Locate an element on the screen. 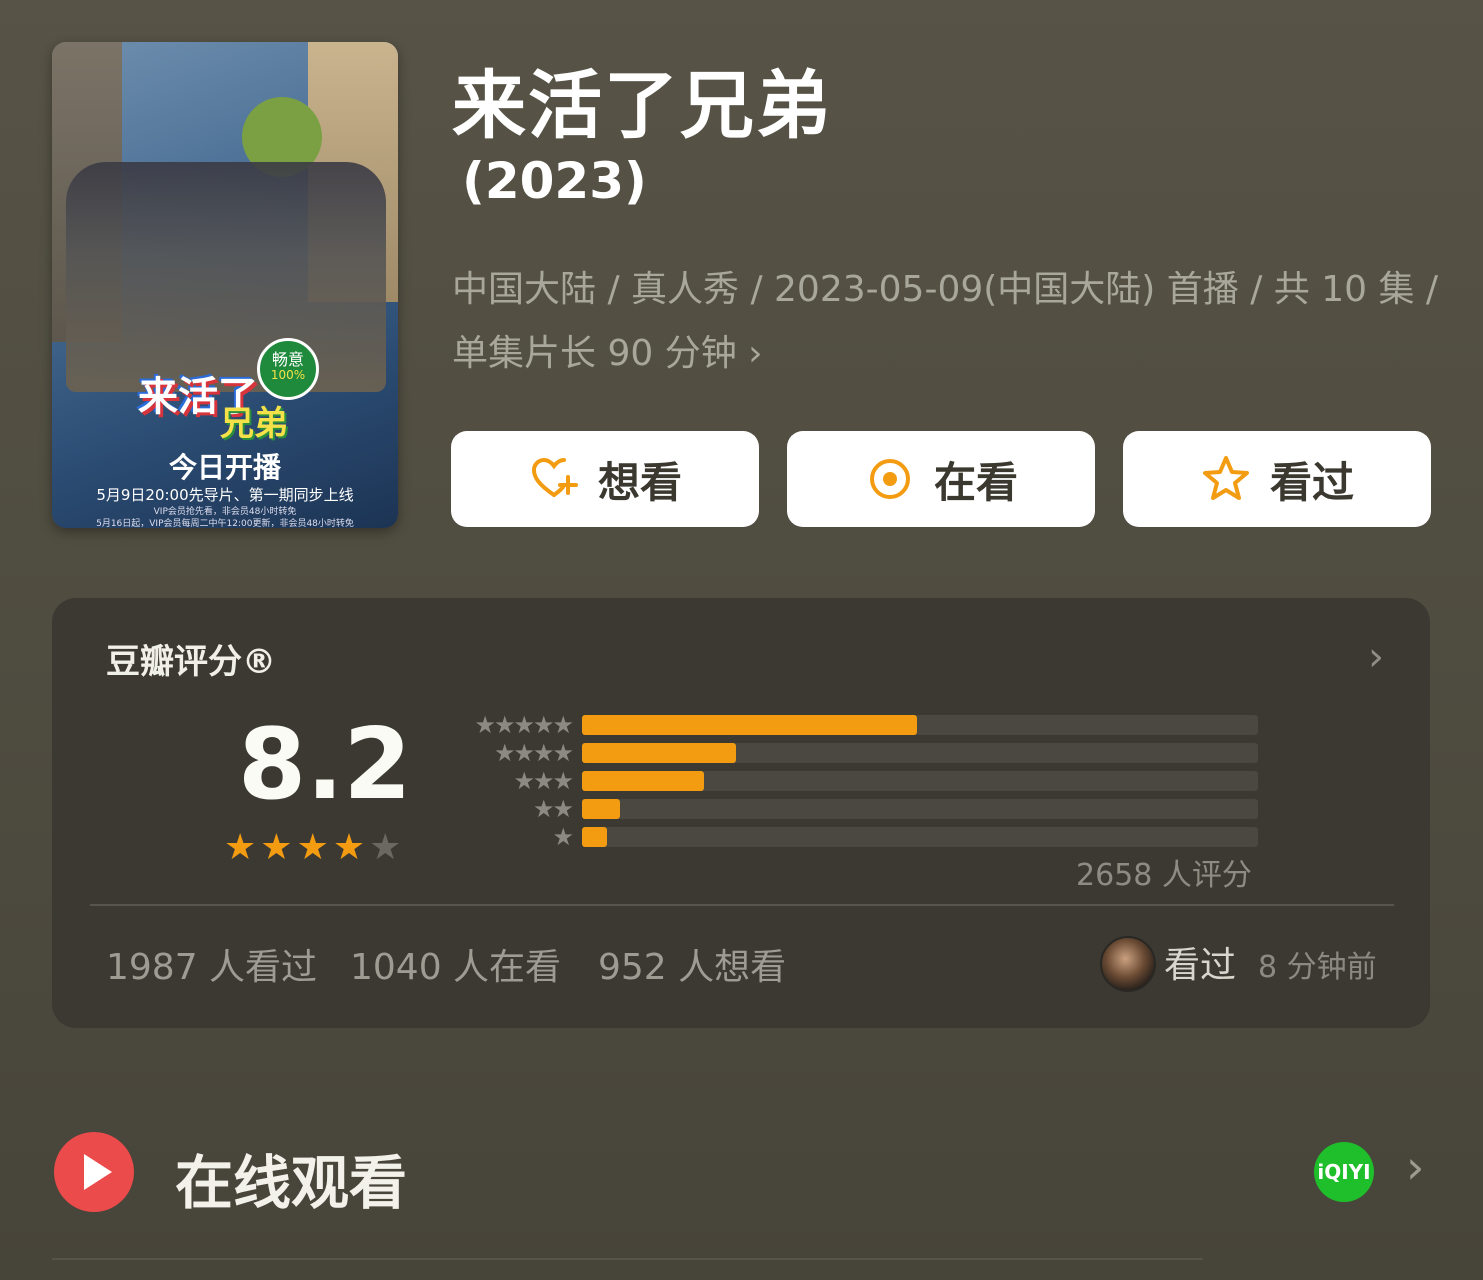 The width and height of the screenshot is (1483, 1280). rating-row-2-star: ★★ is located at coordinates (847, 809).